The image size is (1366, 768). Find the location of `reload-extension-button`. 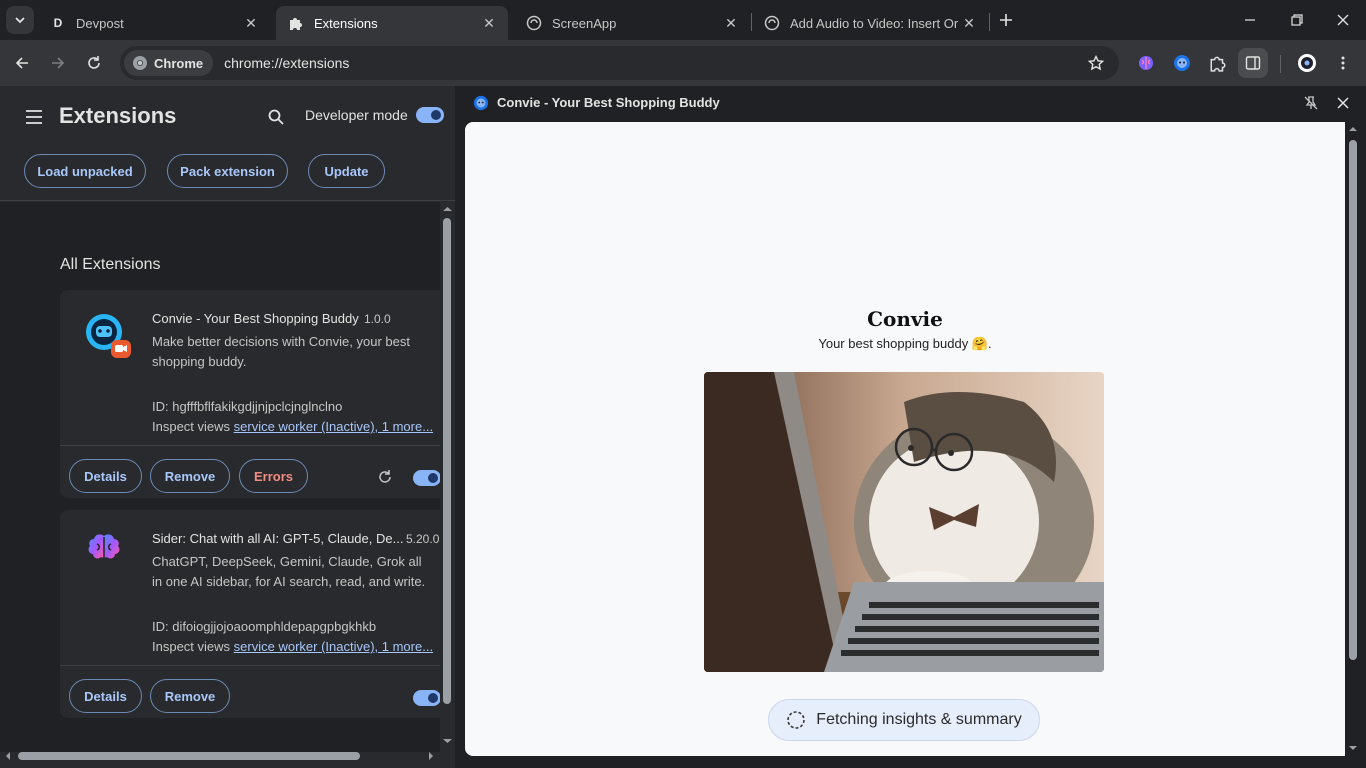

reload-extension-button is located at coordinates (385, 477).